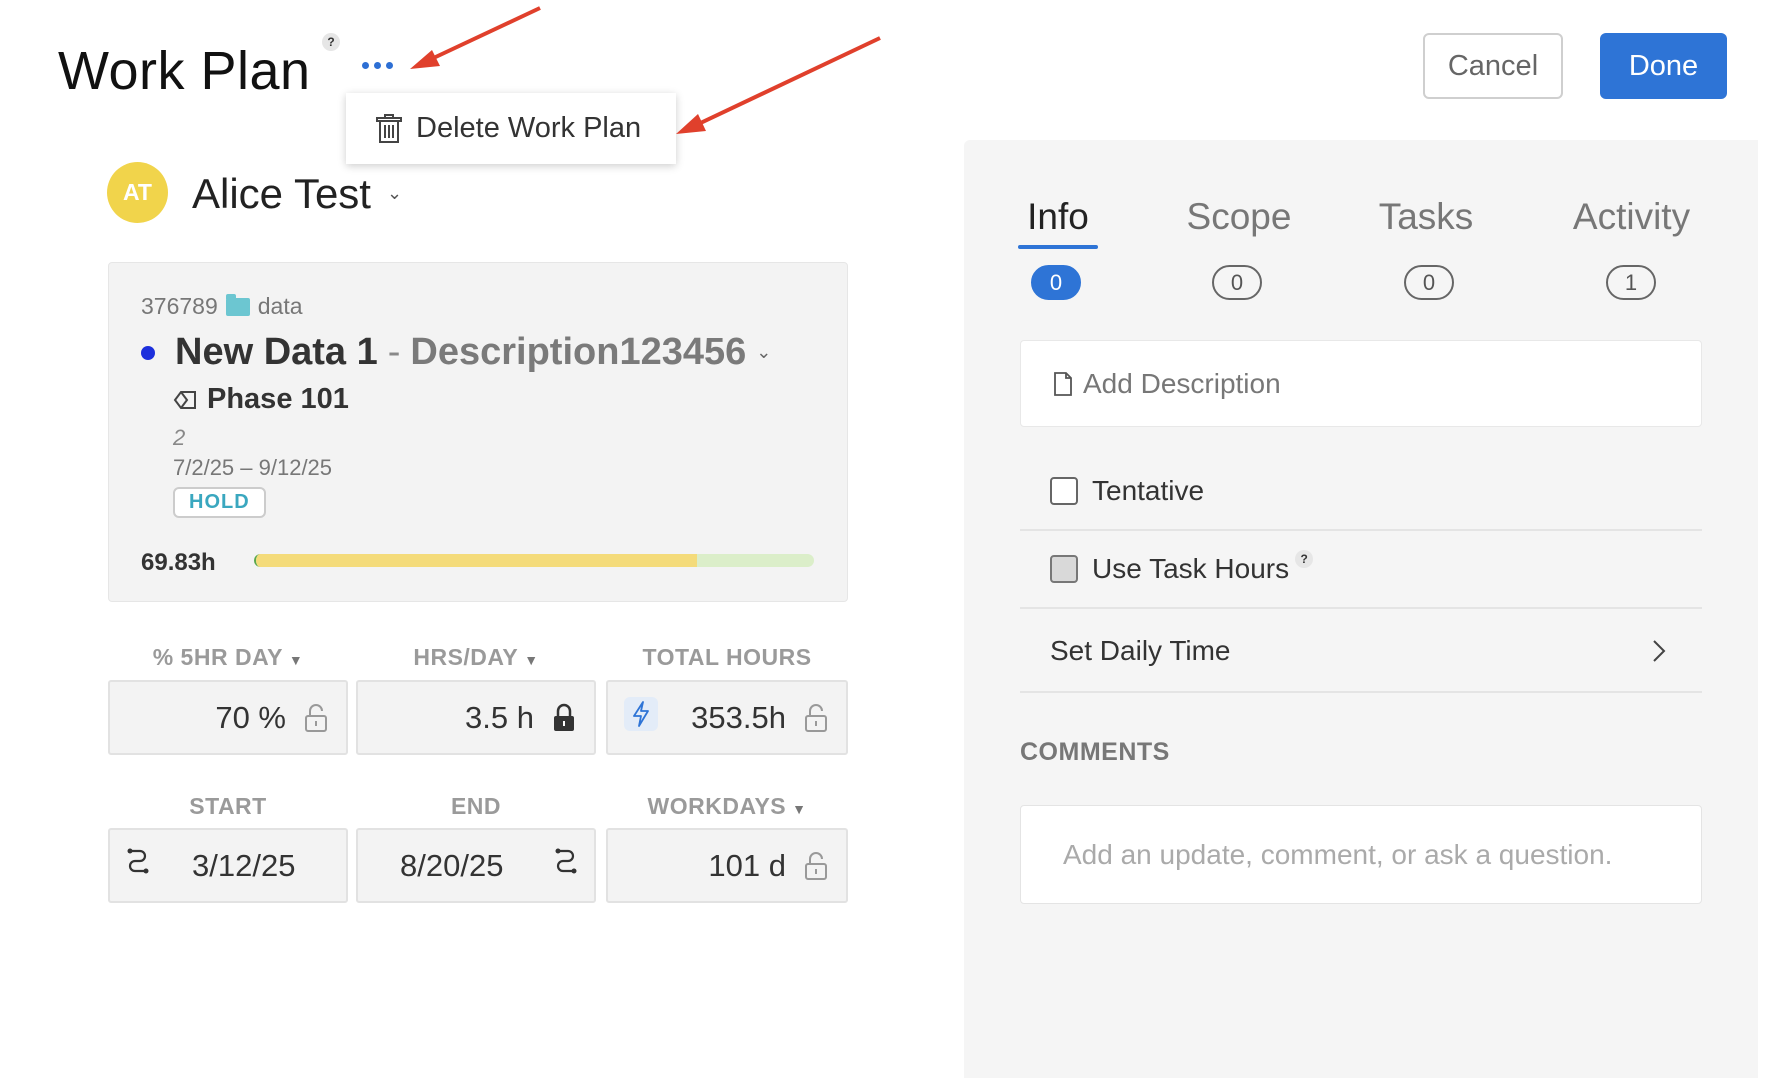  What do you see at coordinates (1361, 383) in the screenshot?
I see `add-description-field: Add Description` at bounding box center [1361, 383].